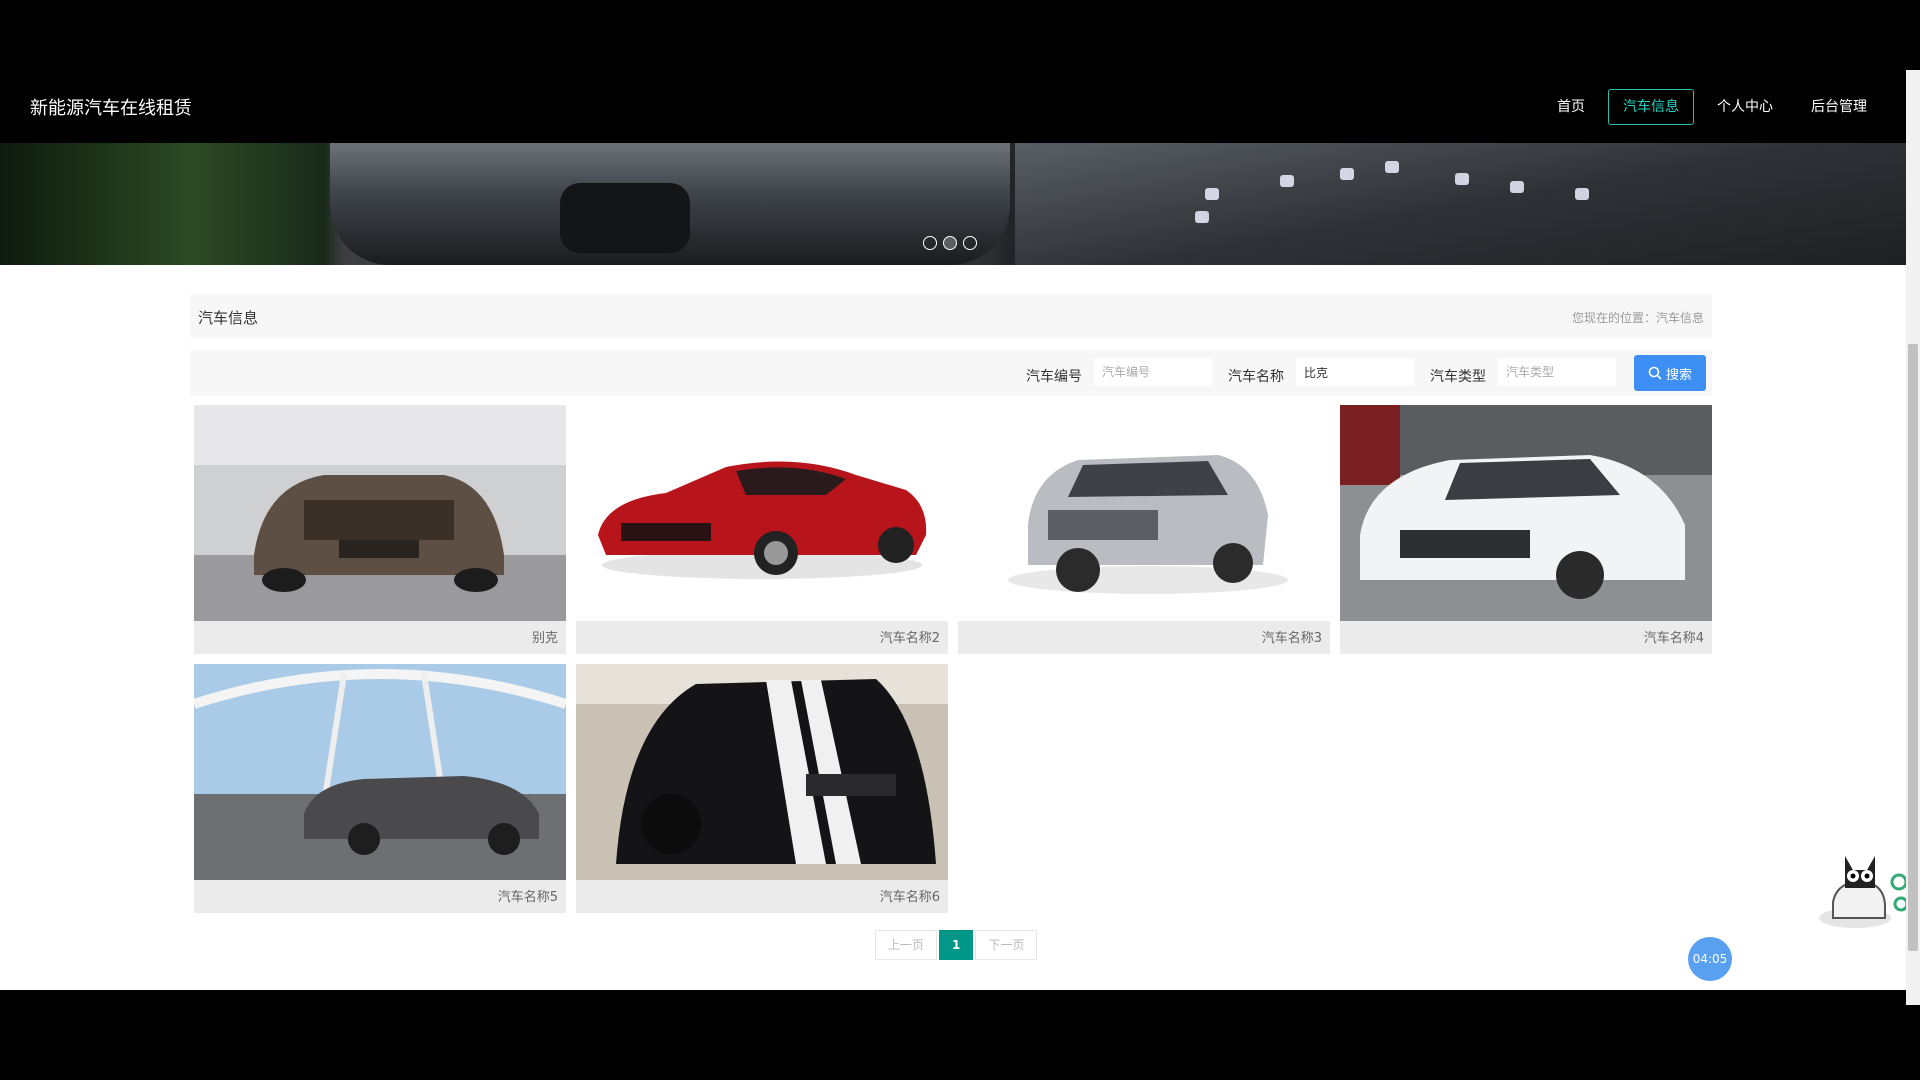  I want to click on search-button-label: 搜索, so click(1678, 375).